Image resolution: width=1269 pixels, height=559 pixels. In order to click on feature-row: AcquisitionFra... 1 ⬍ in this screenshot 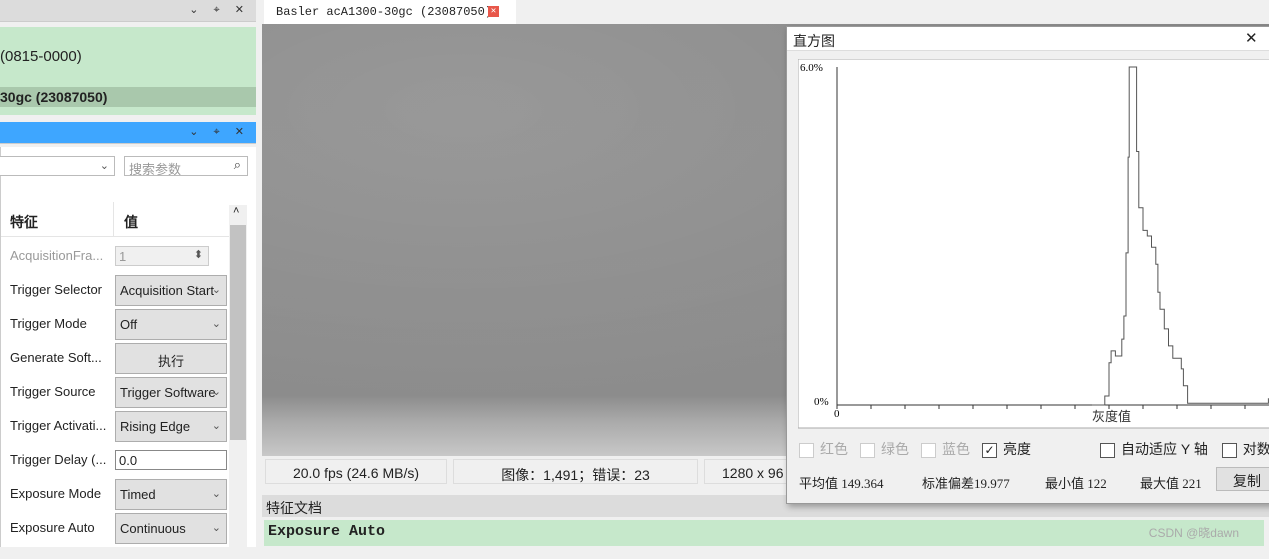, I will do `click(115, 256)`.